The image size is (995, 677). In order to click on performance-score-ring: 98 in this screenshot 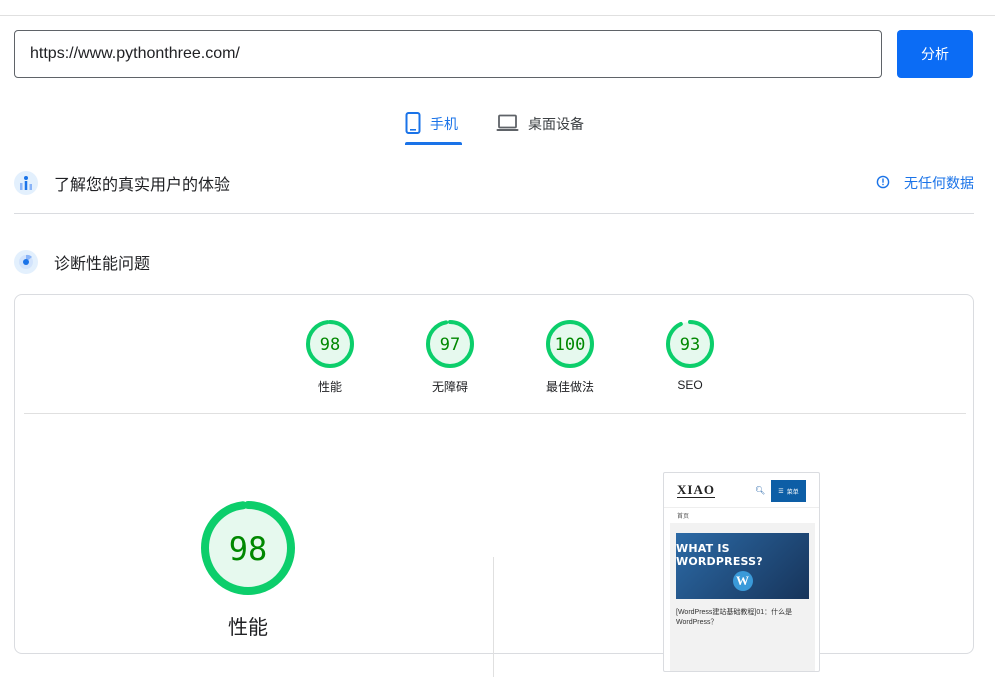, I will do `click(248, 548)`.